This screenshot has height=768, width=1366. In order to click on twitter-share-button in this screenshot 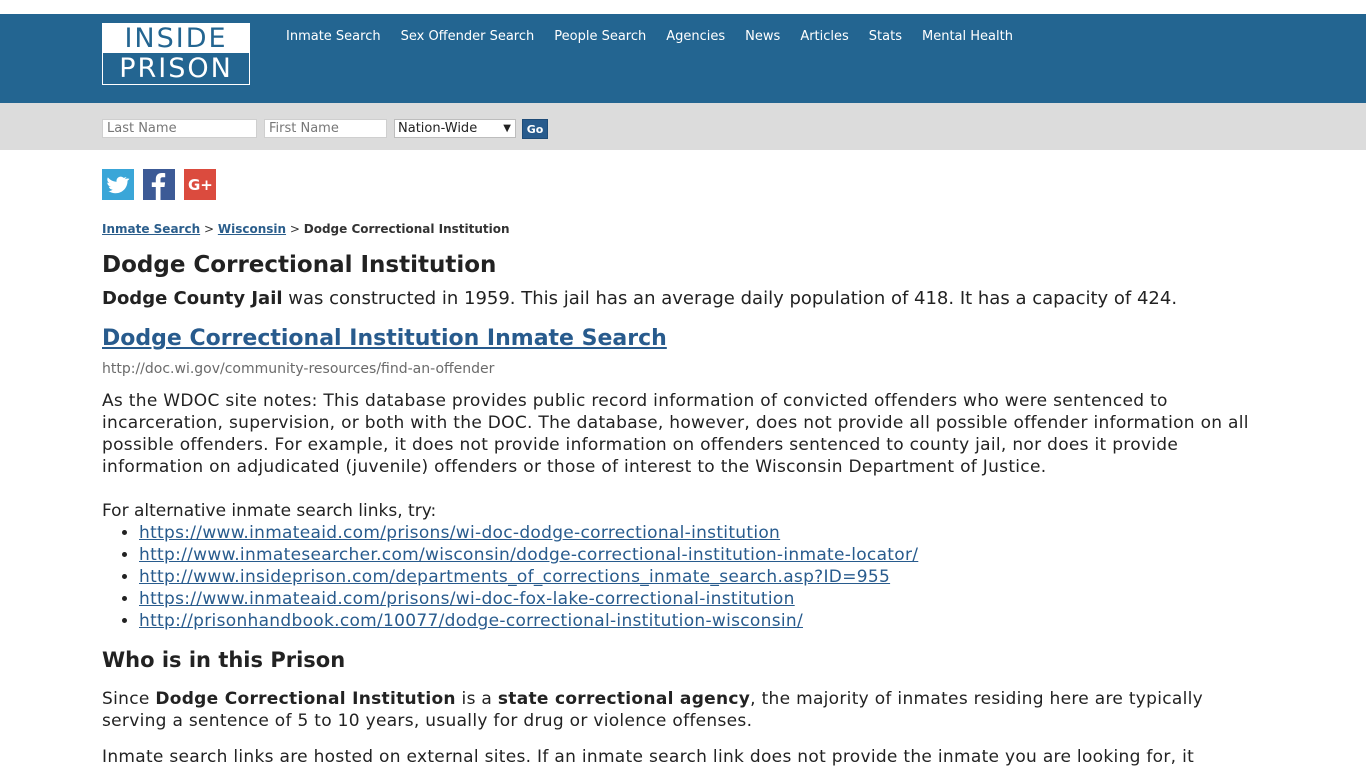, I will do `click(118, 184)`.